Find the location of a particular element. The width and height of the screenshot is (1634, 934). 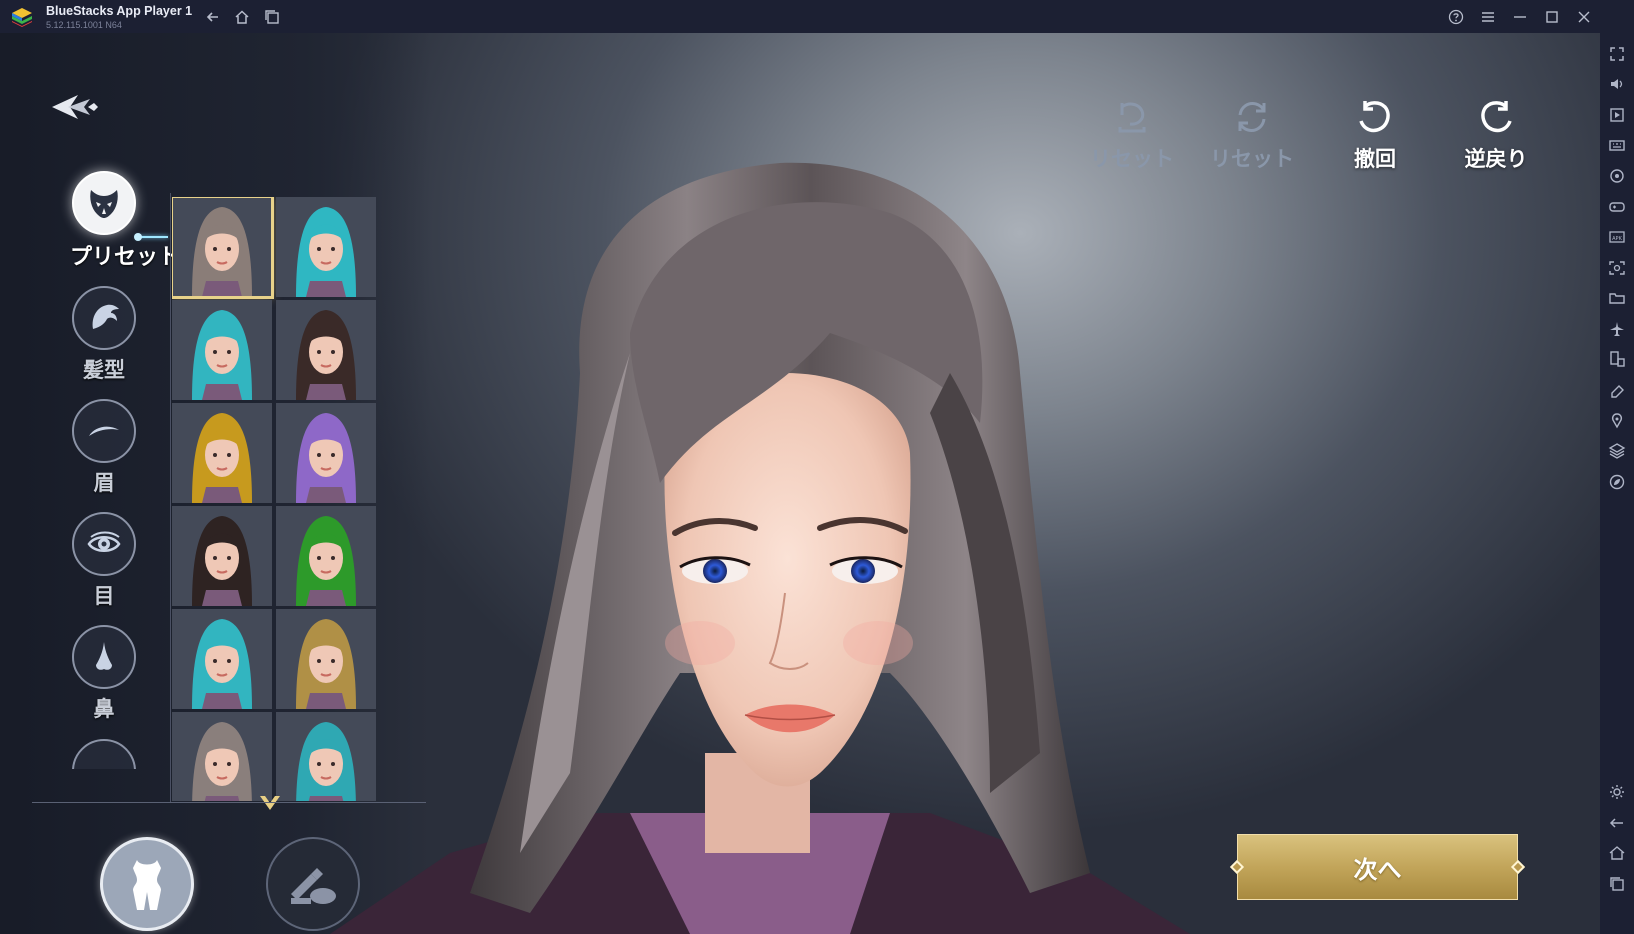

preset-grid is located at coordinates (275, 499).